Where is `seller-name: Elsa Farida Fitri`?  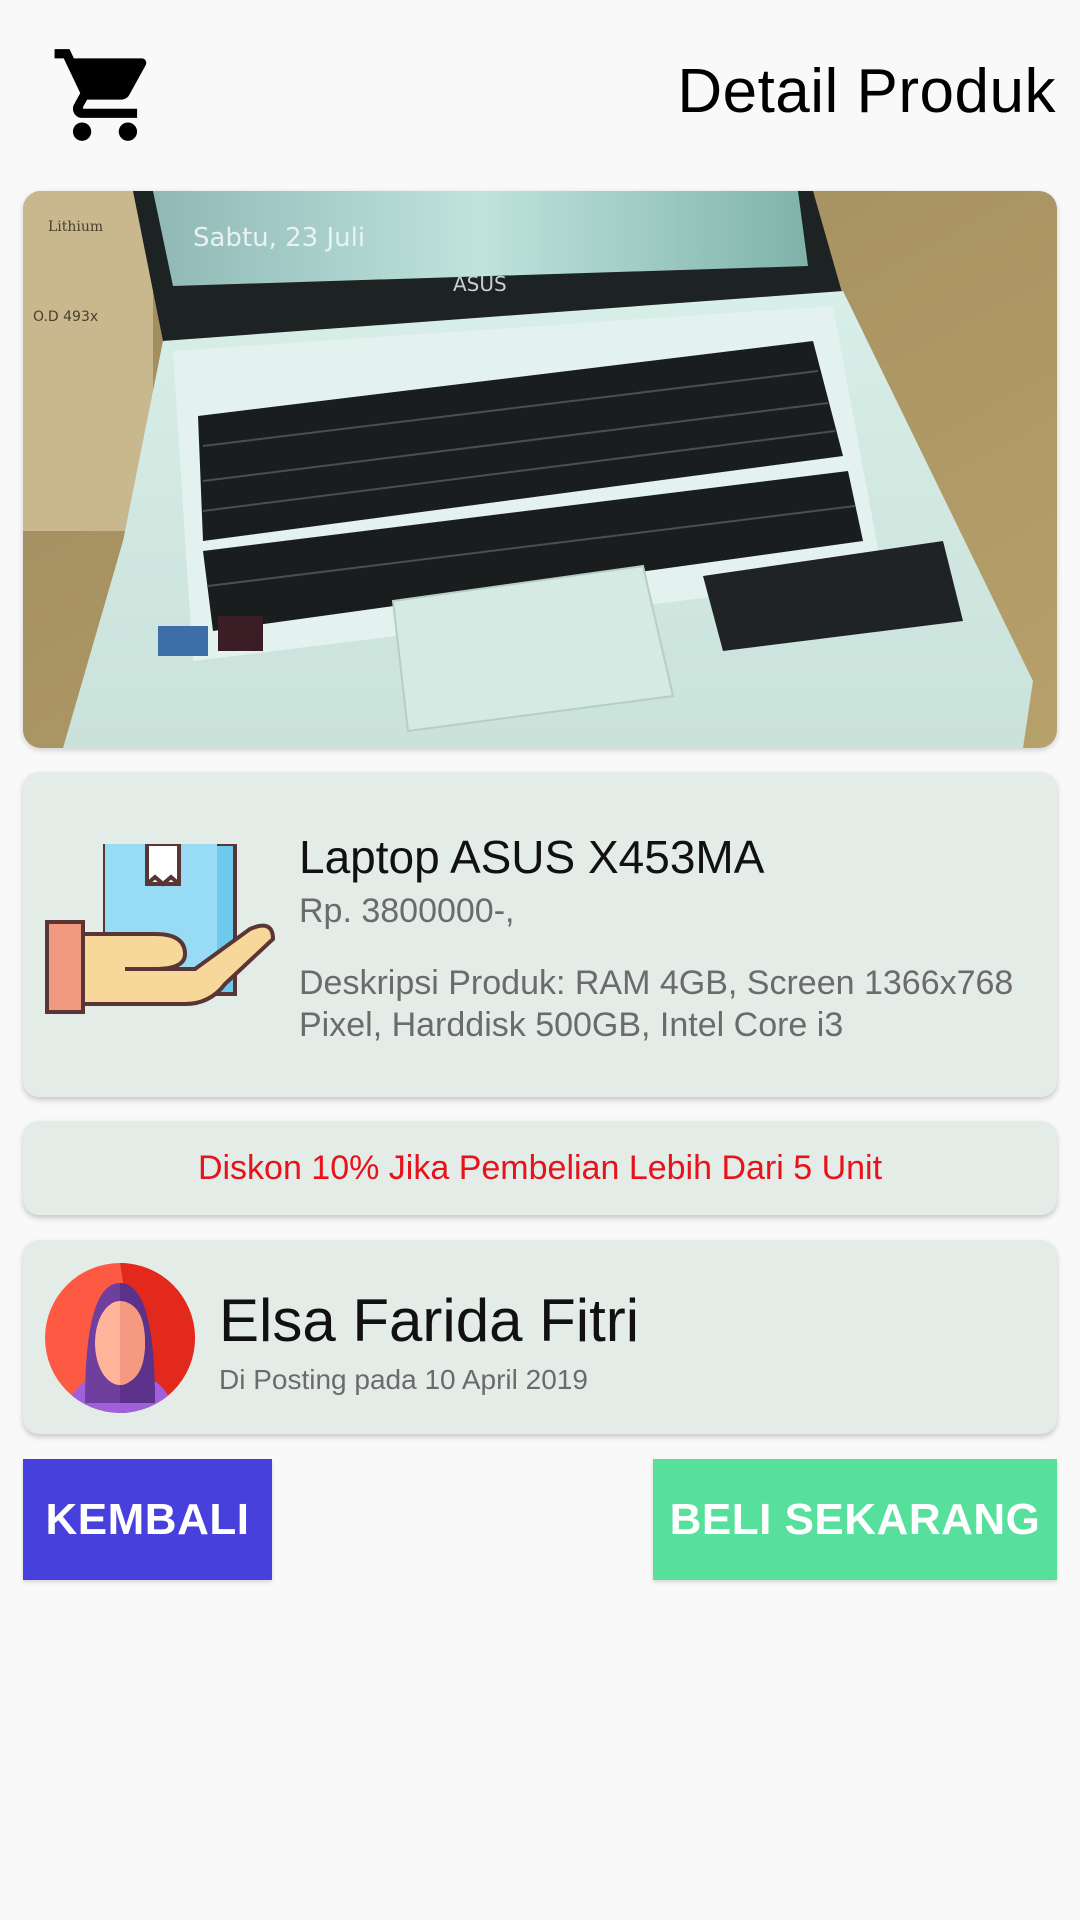 seller-name: Elsa Farida Fitri is located at coordinates (429, 1320).